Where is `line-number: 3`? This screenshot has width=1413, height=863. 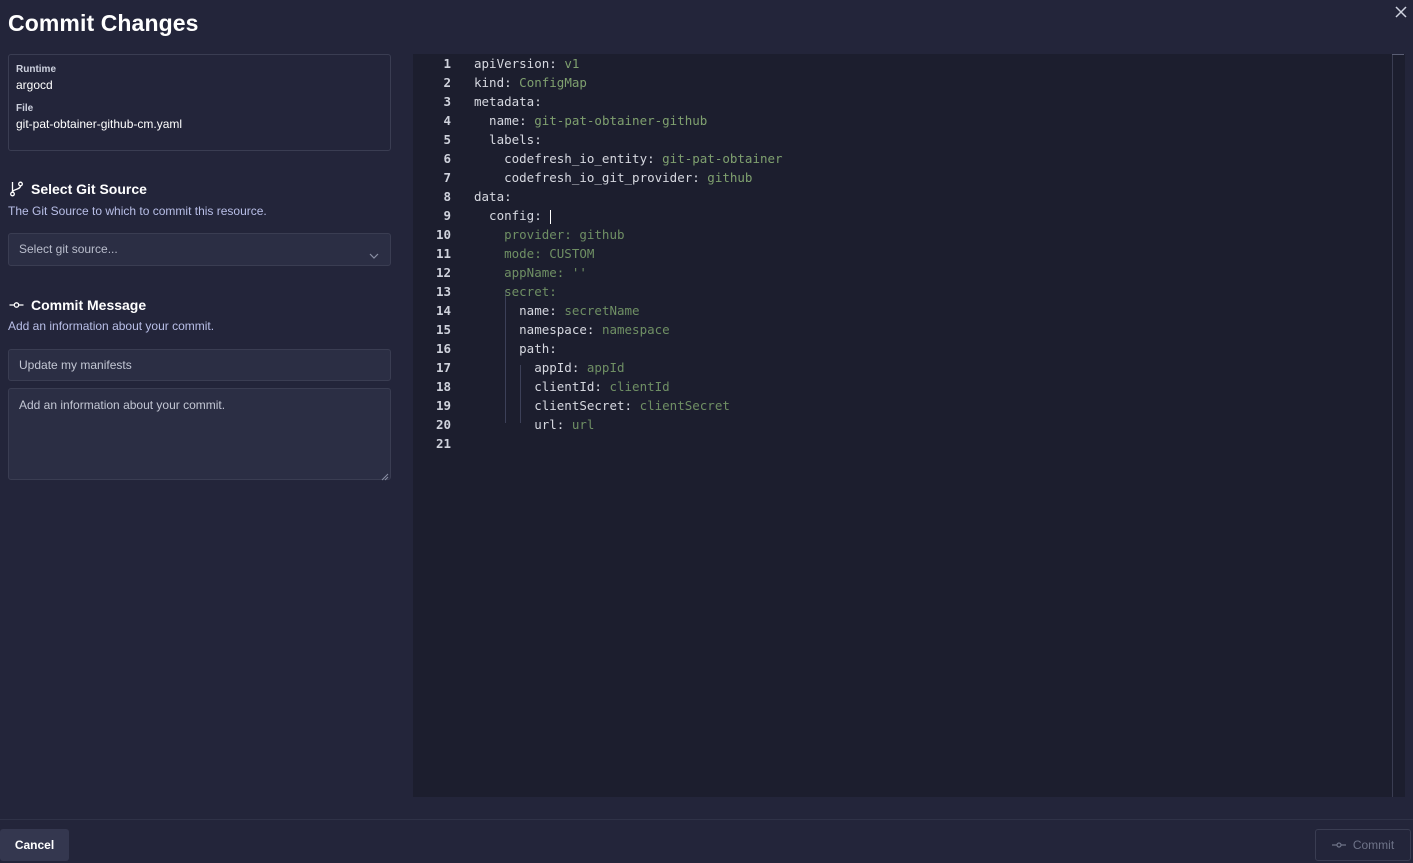 line-number: 3 is located at coordinates (447, 101).